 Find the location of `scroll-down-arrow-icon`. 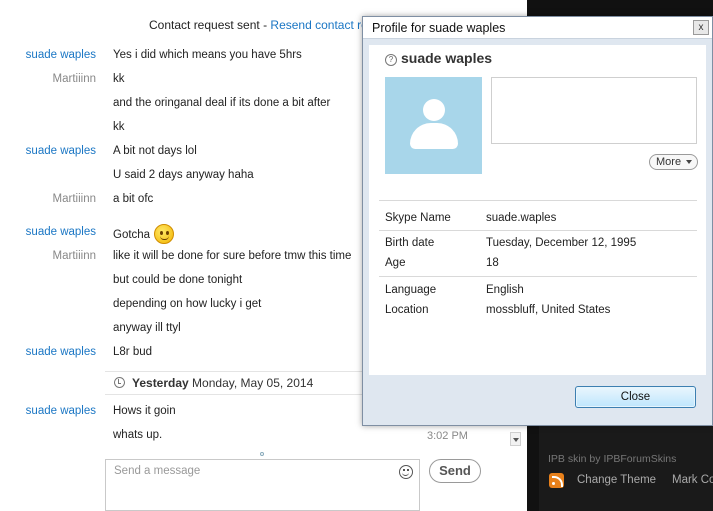

scroll-down-arrow-icon is located at coordinates (515, 439).